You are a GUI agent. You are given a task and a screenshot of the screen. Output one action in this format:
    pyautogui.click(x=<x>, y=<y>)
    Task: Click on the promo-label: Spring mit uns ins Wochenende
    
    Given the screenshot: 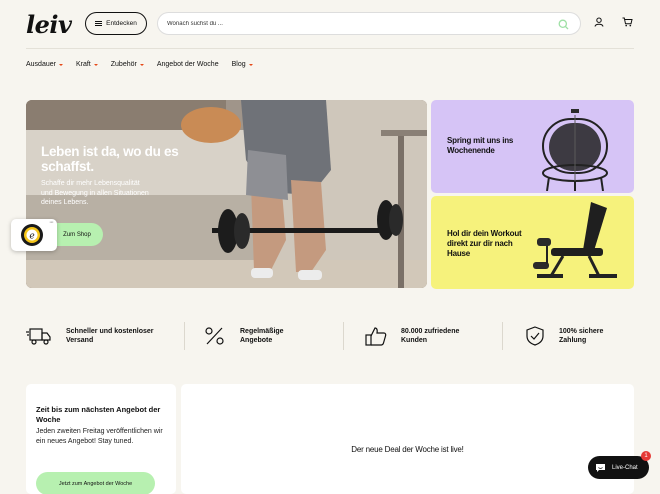 What is the action you would take?
    pyautogui.click(x=480, y=145)
    